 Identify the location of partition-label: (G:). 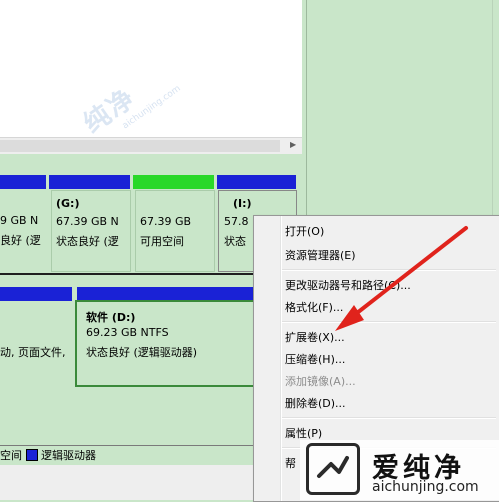
(68, 203).